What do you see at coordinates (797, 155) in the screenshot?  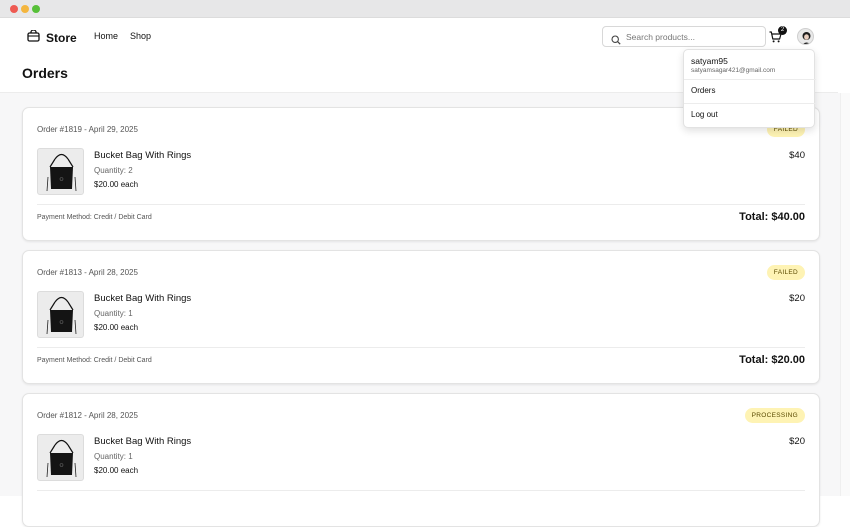 I see `item-line-total: $40` at bounding box center [797, 155].